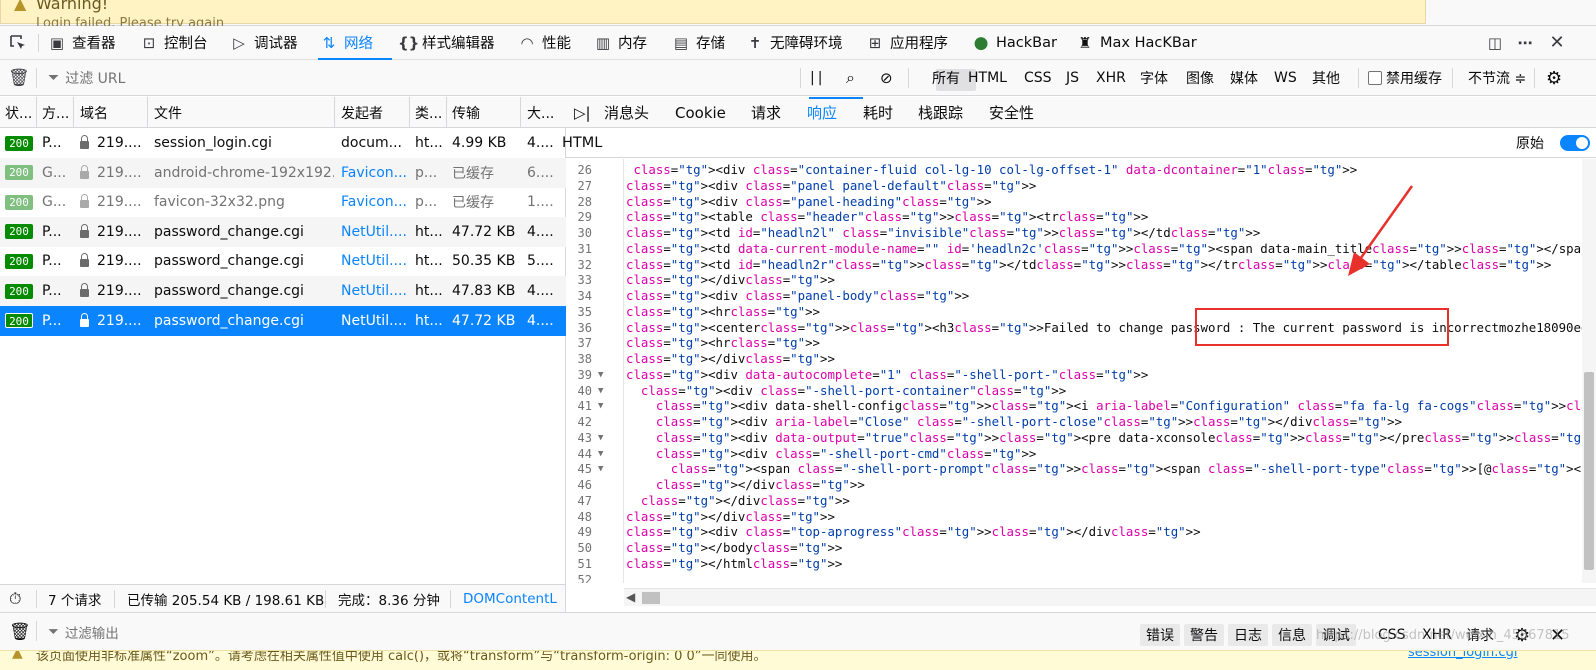 The width and height of the screenshot is (1596, 670). Describe the element at coordinates (19, 291) in the screenshot. I see `status-badge: 200` at that location.